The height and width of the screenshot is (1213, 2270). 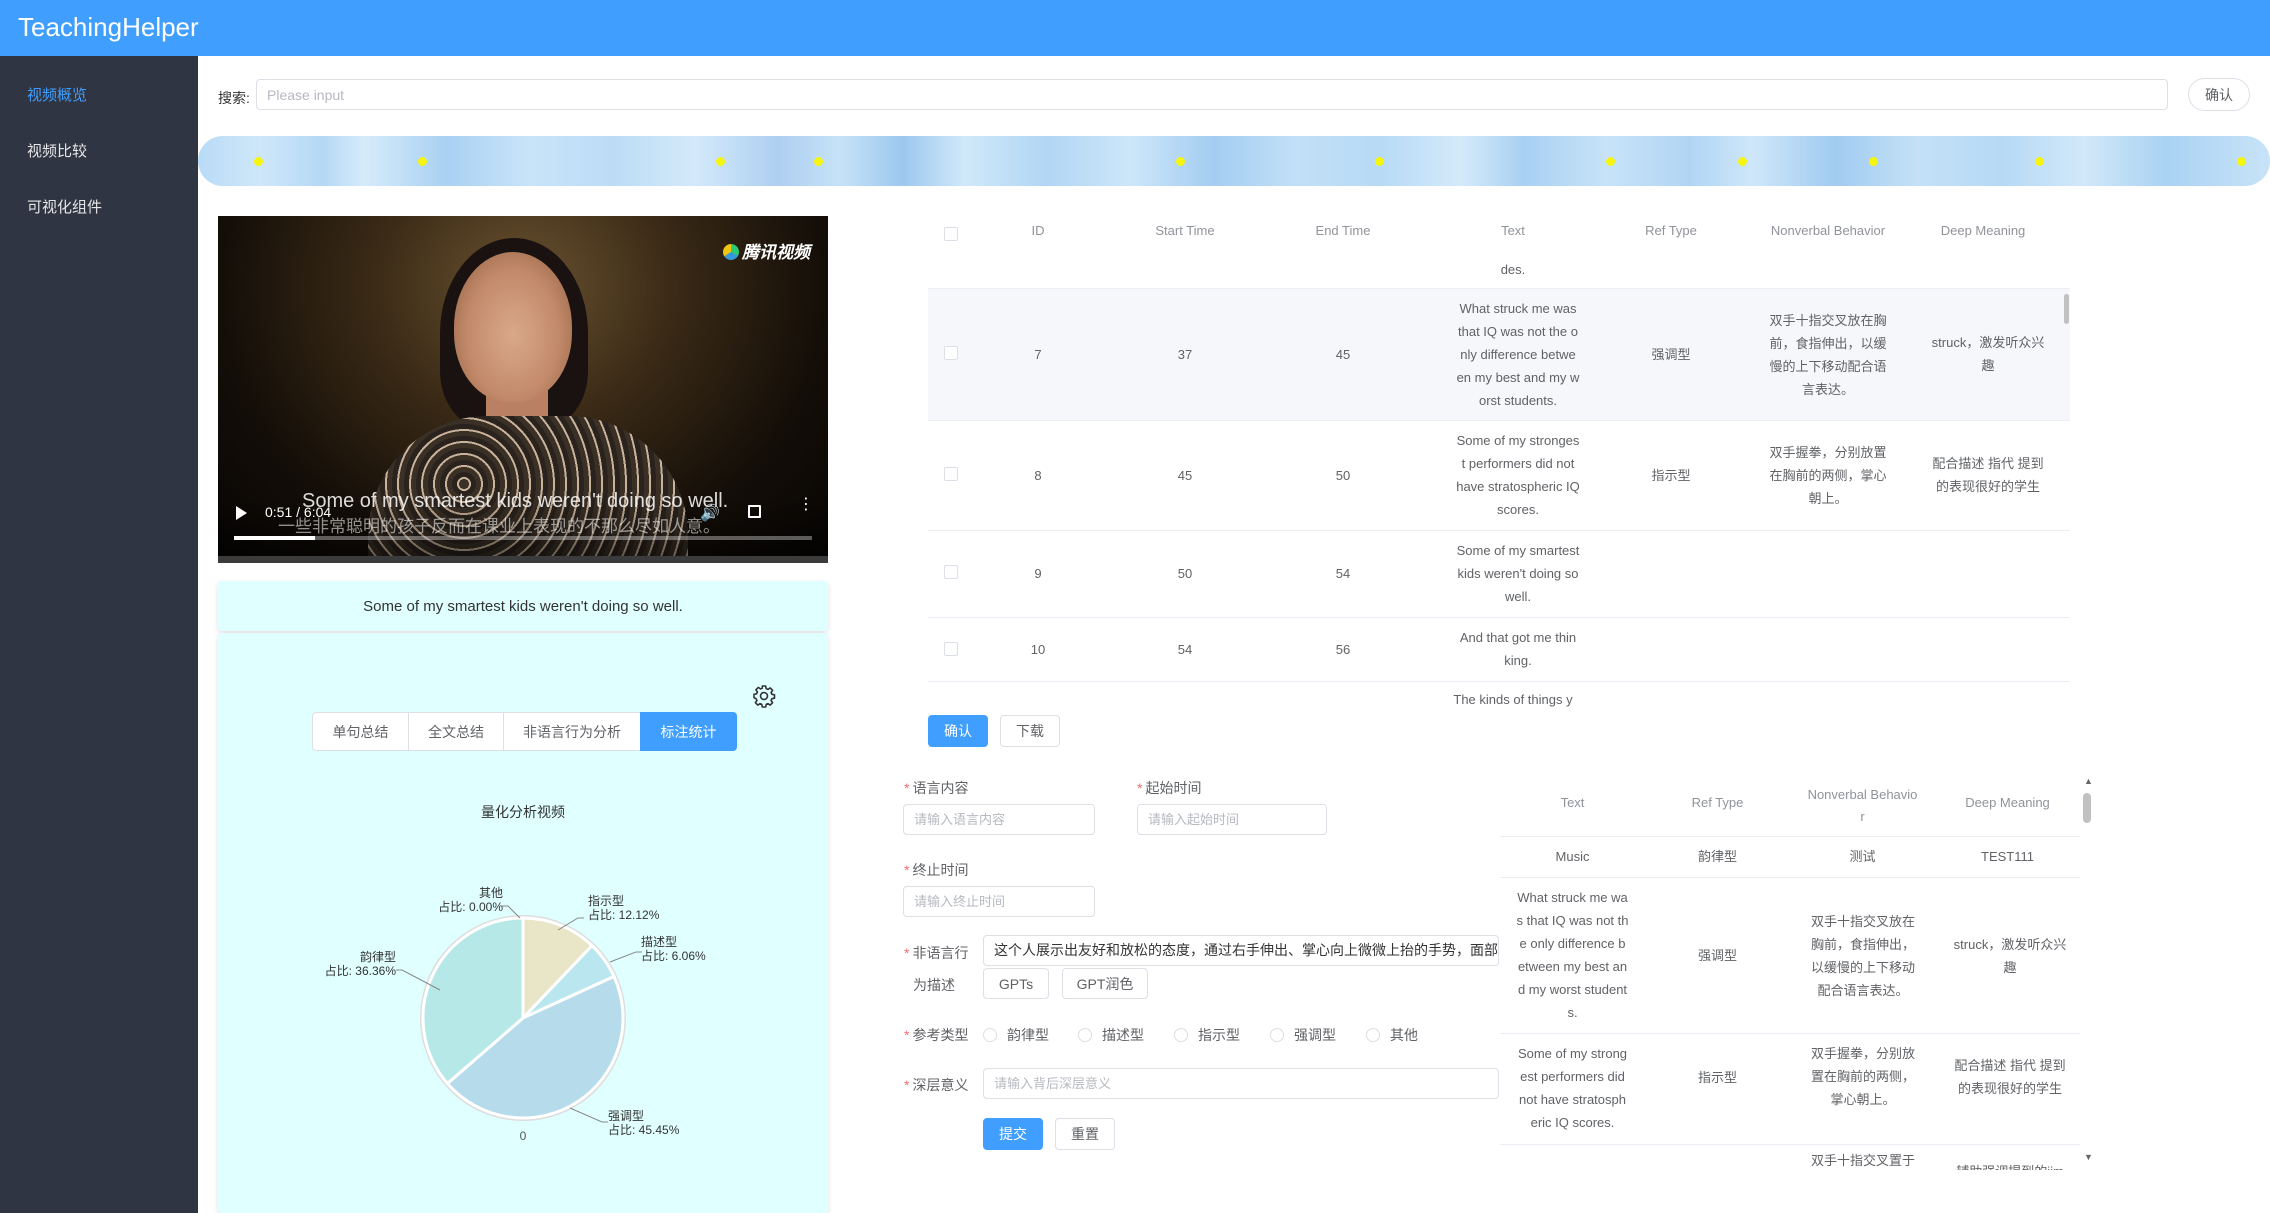 What do you see at coordinates (1988, 365) in the screenshot?
I see `cell-deep-line: 趣` at bounding box center [1988, 365].